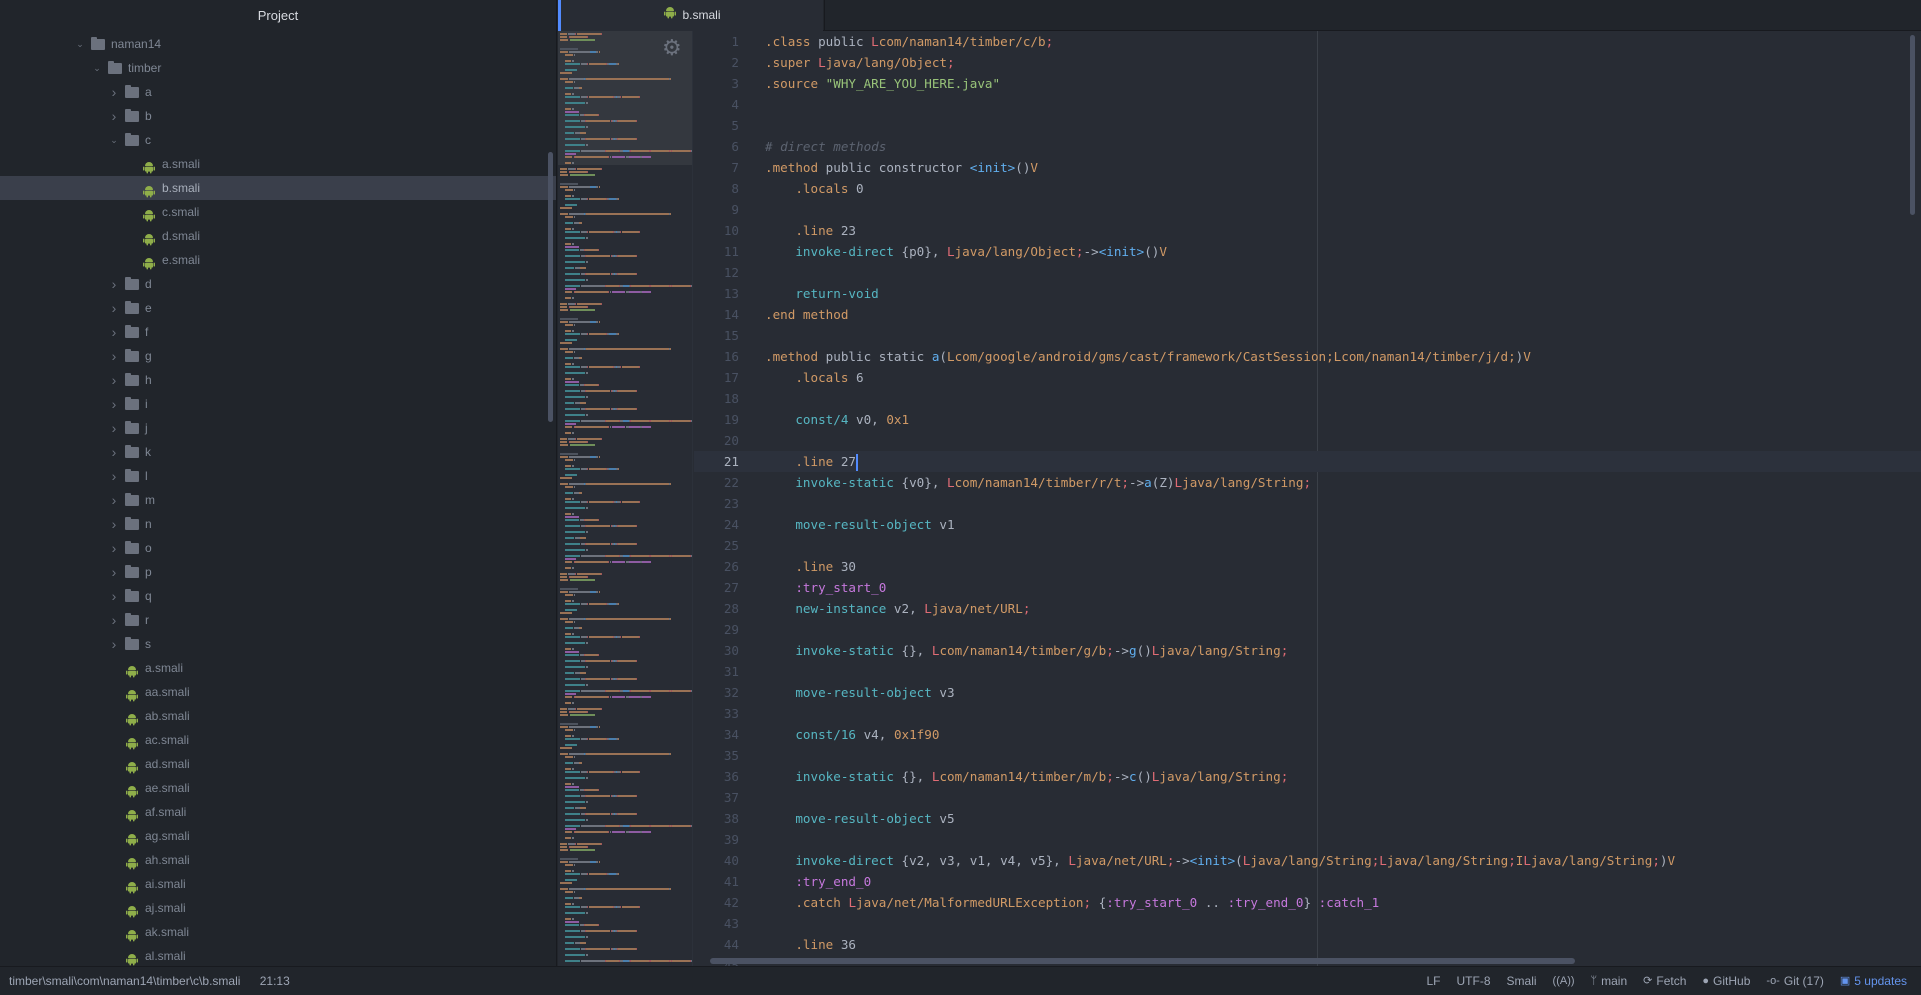 The height and width of the screenshot is (995, 1921). Describe the element at coordinates (1307, 734) in the screenshot. I see `code-line: 34 const/16 v4, 0x1f90` at that location.